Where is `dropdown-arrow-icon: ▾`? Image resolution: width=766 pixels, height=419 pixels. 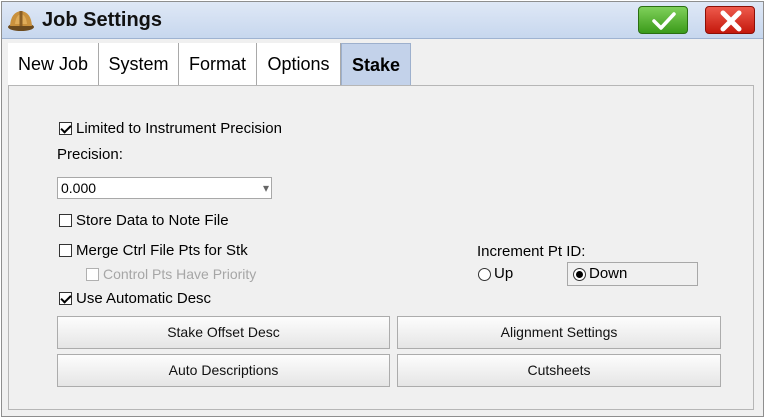 dropdown-arrow-icon: ▾ is located at coordinates (266, 188).